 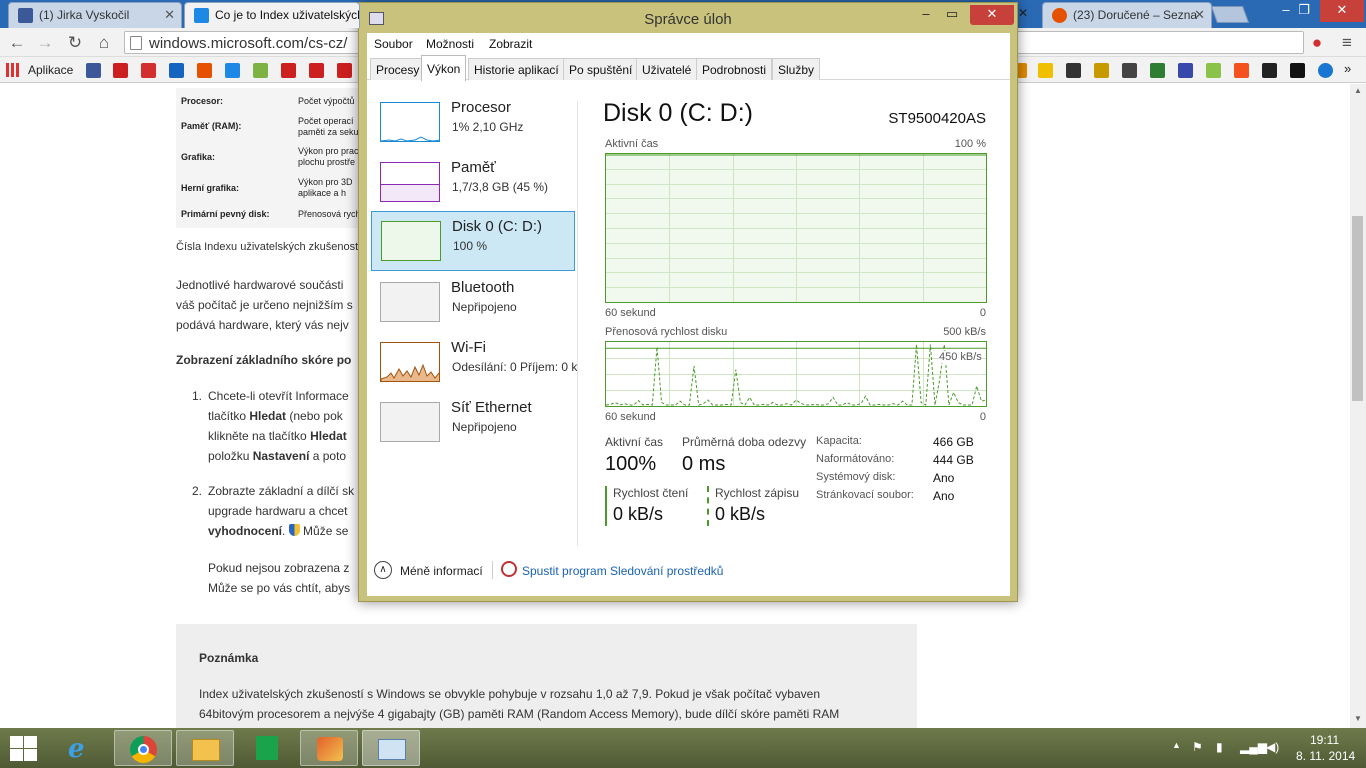 What do you see at coordinates (1325, 756) in the screenshot?
I see `clock-date: 8. 11. 2014` at bounding box center [1325, 756].